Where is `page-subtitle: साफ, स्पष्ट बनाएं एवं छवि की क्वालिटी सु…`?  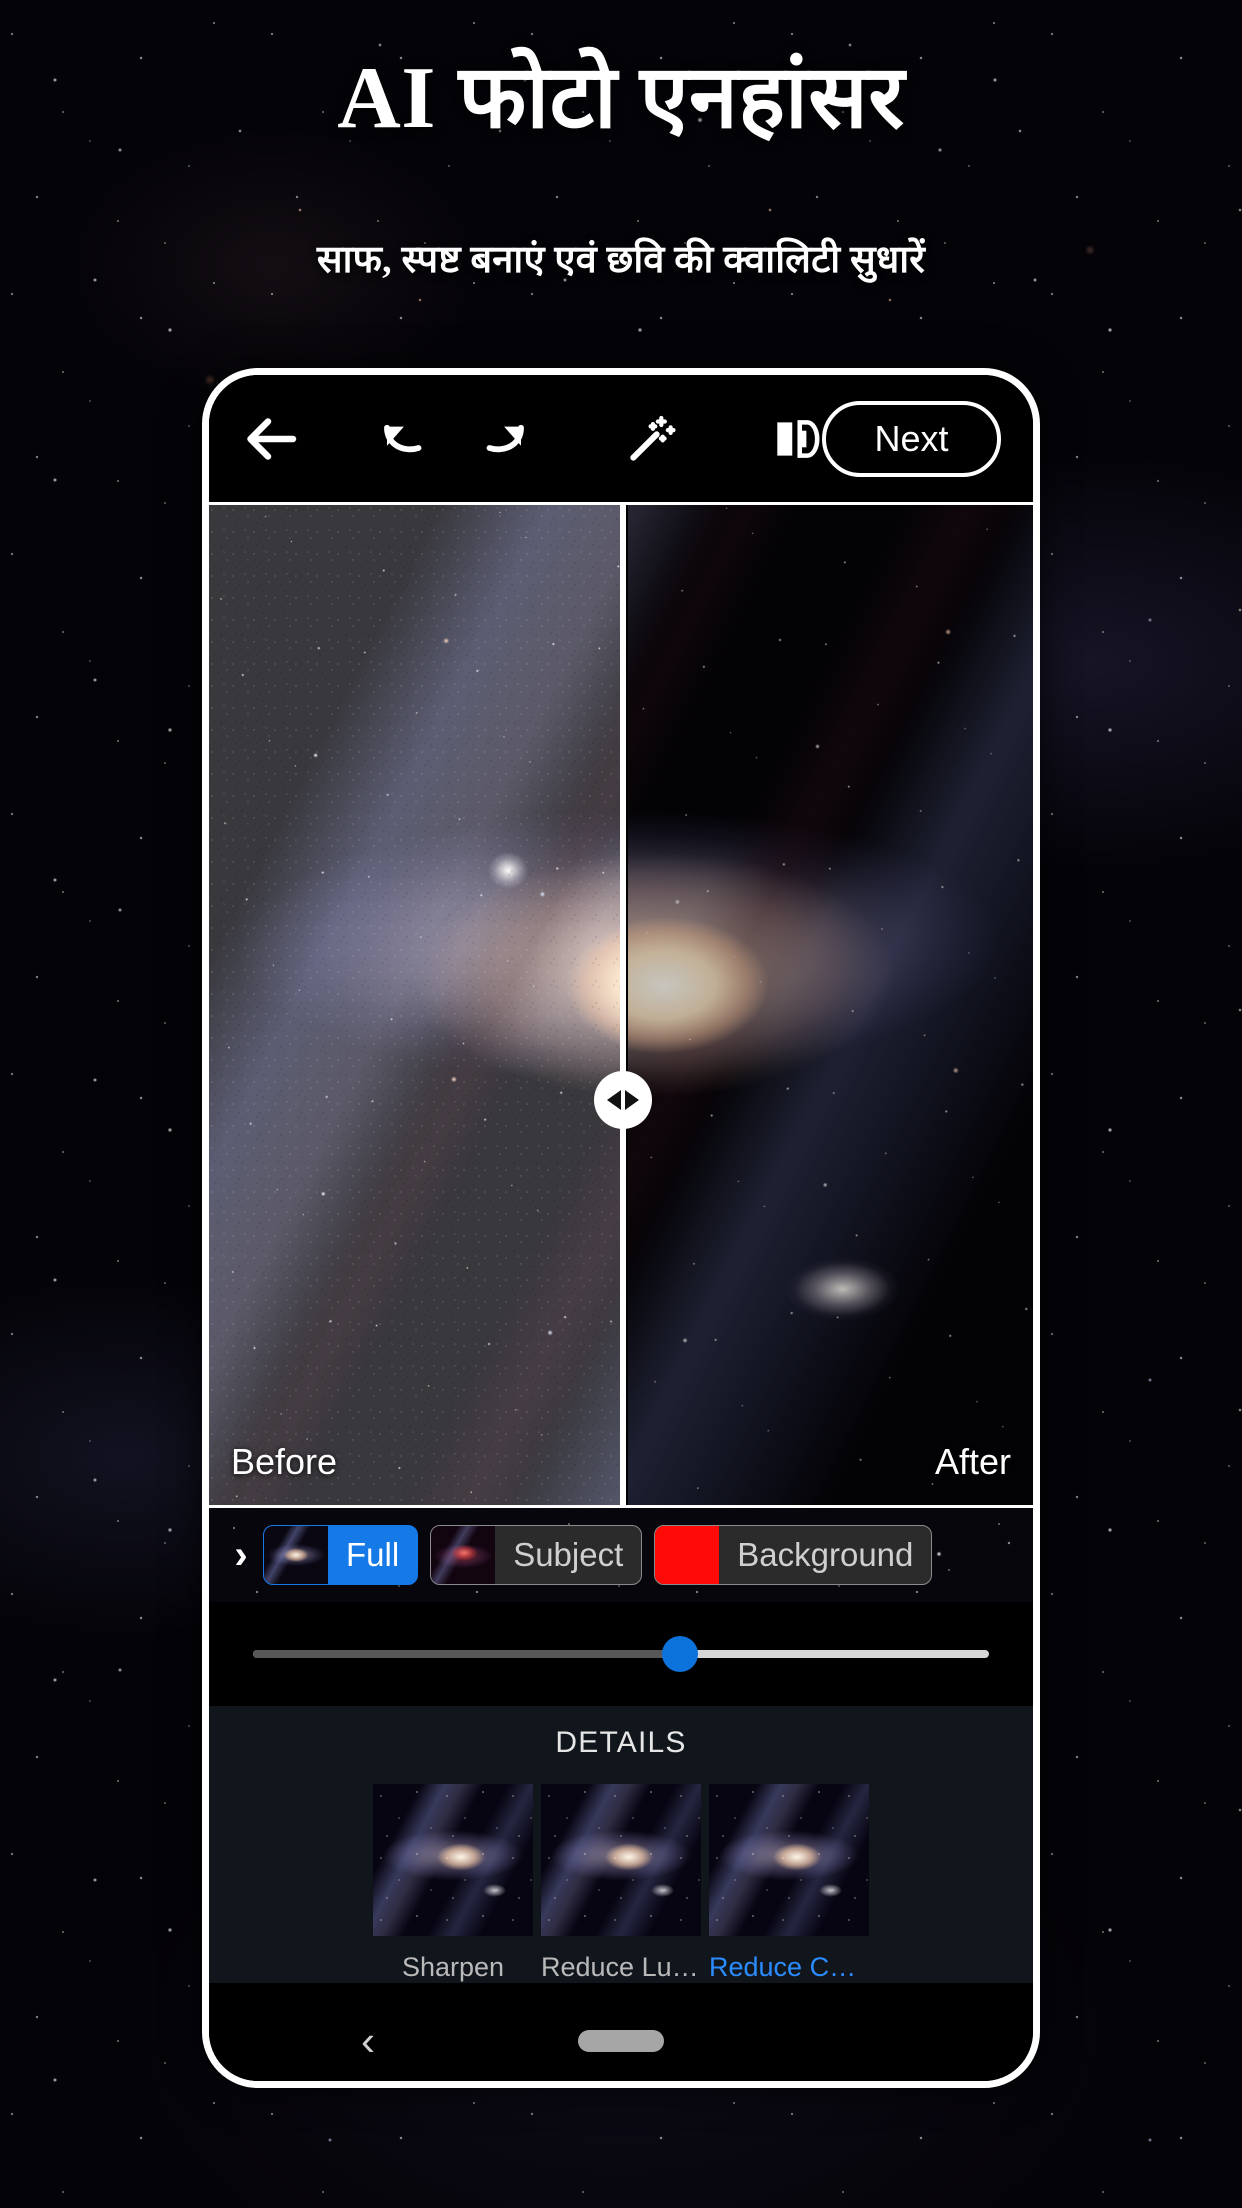
page-subtitle: साफ, स्पष्ट बनाएं एवं छवि की क्वालिटी सु… is located at coordinates (621, 260).